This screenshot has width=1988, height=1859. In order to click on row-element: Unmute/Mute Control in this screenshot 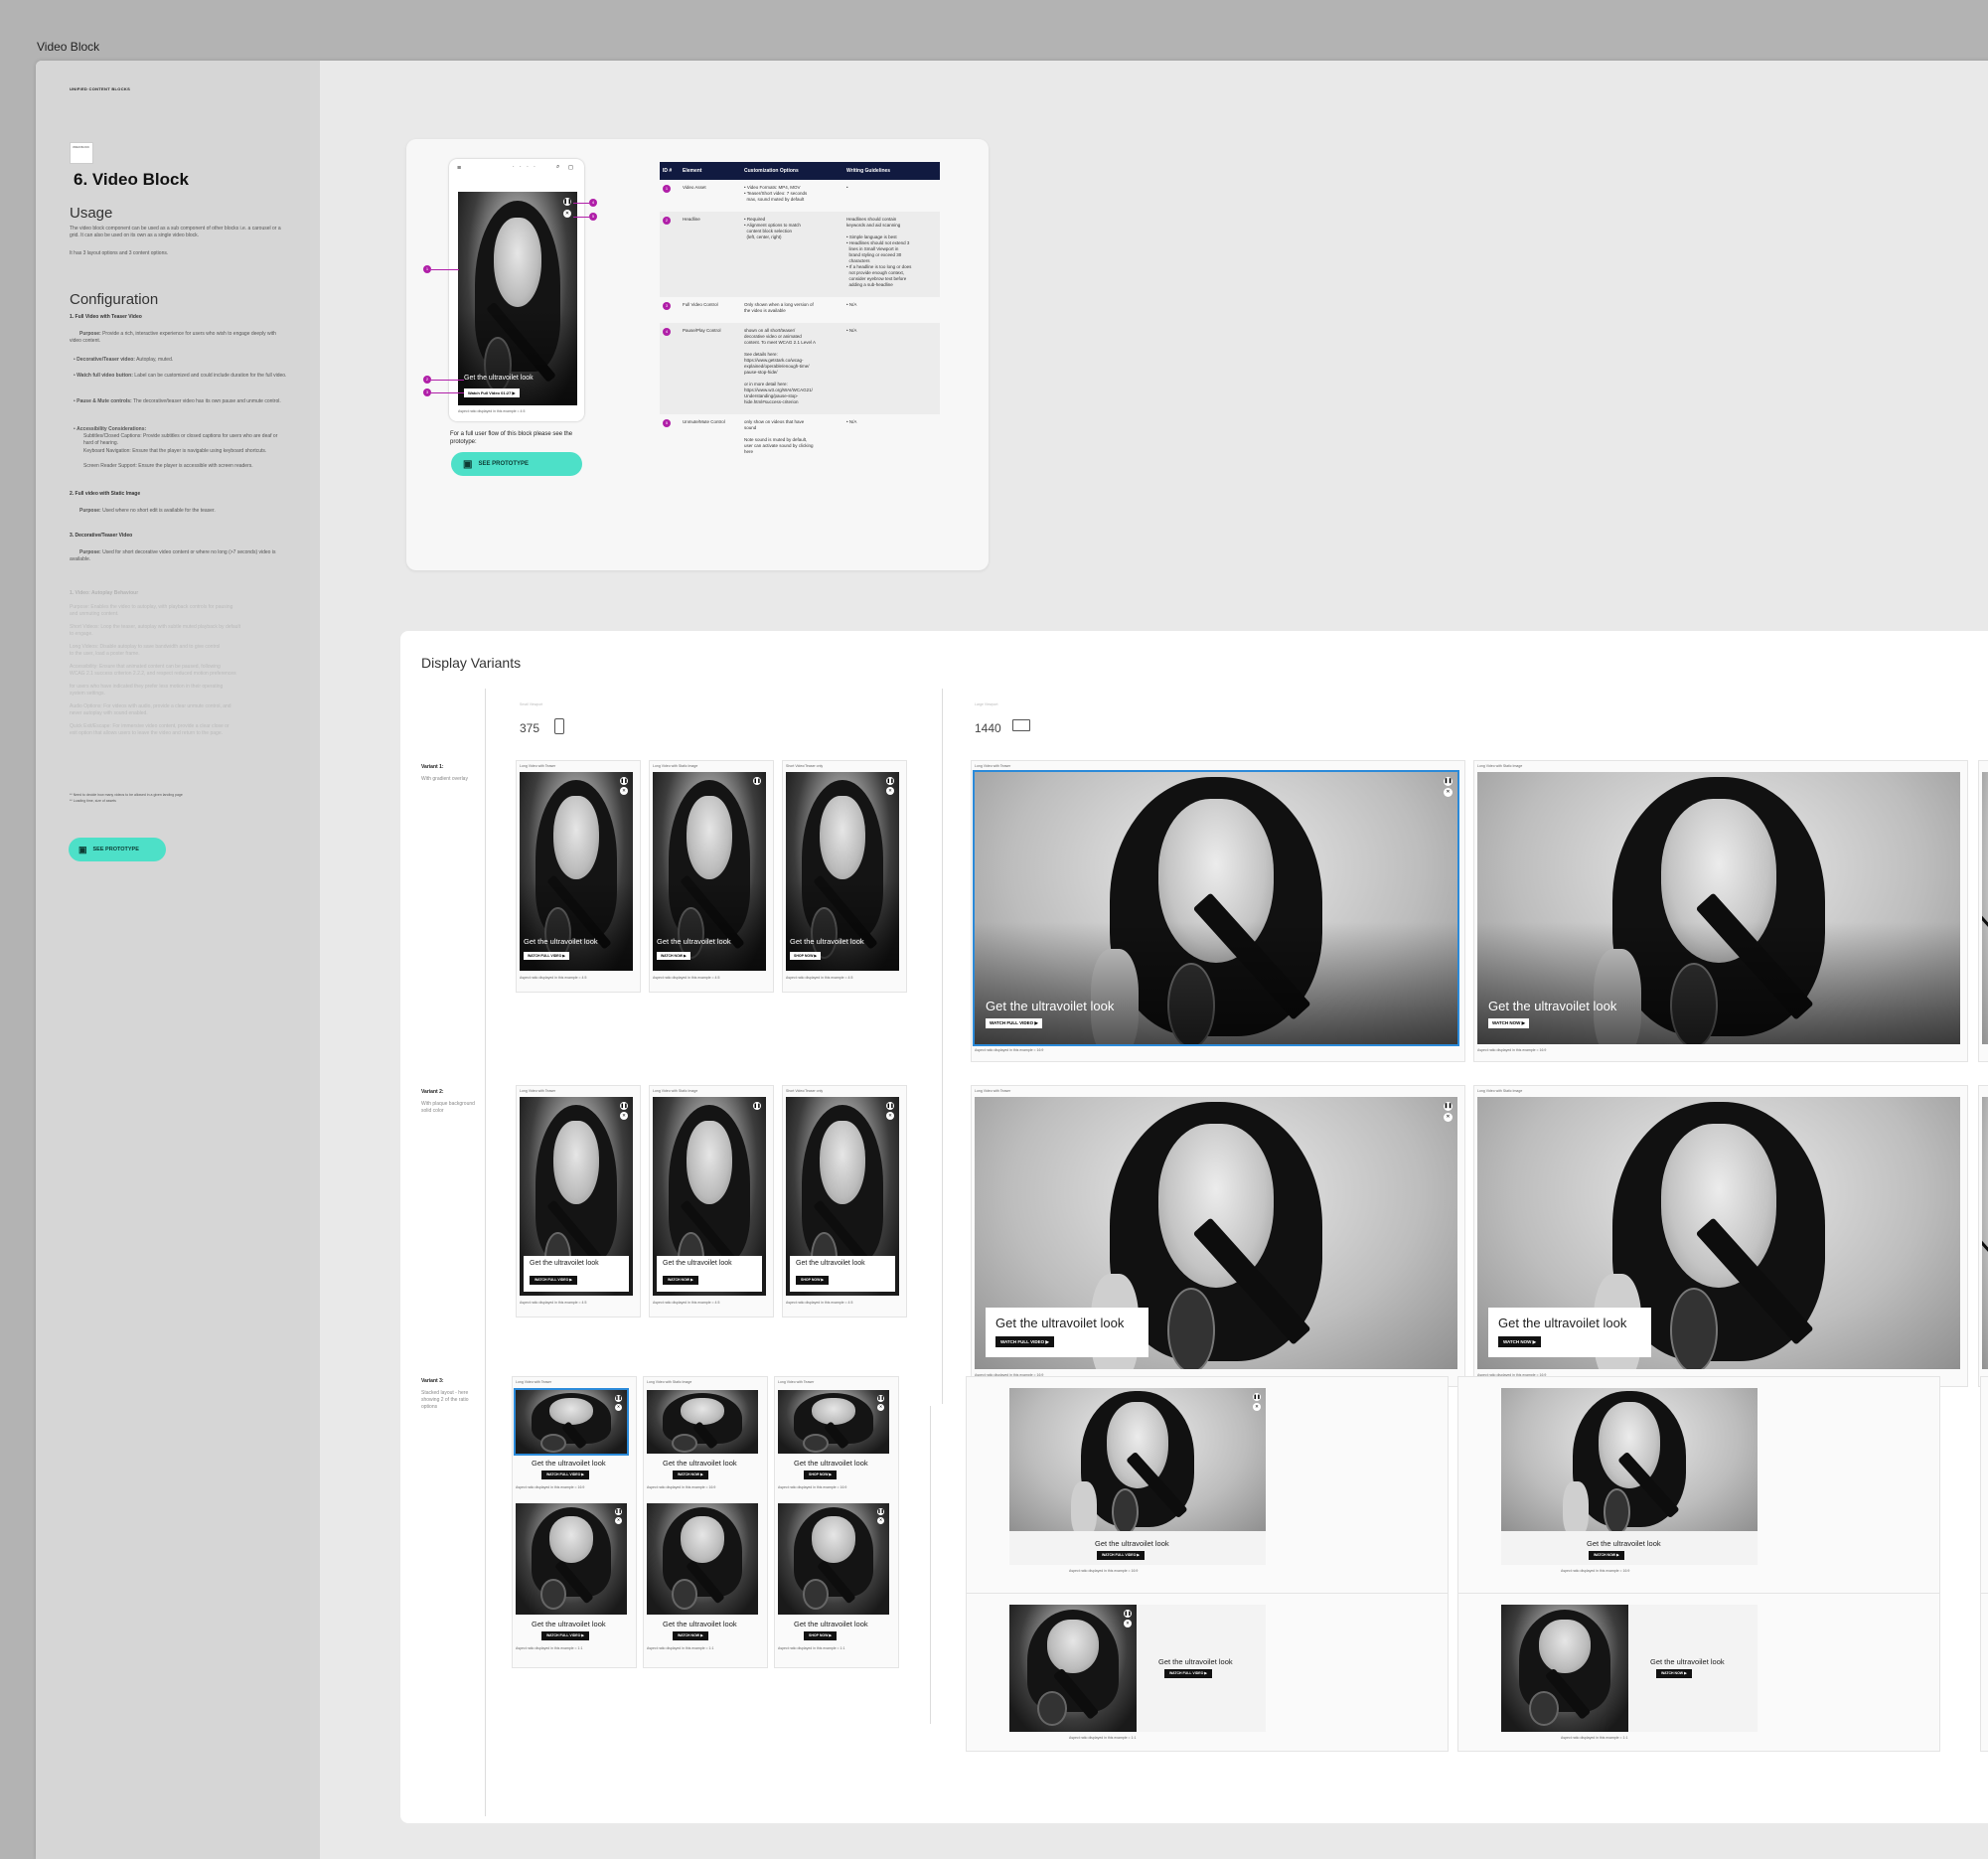, I will do `click(704, 421)`.